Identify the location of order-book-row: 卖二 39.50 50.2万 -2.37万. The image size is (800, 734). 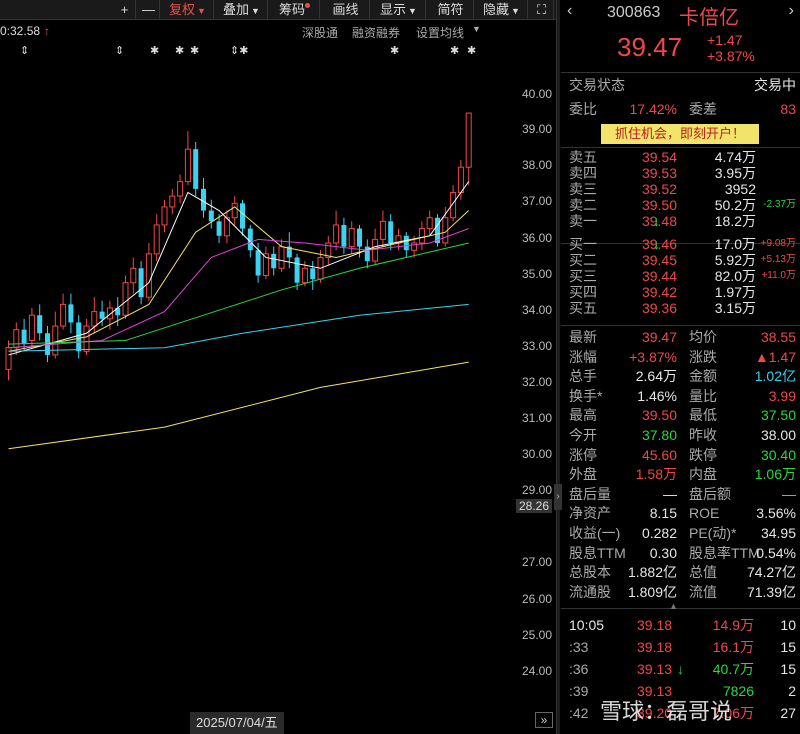
(680, 205).